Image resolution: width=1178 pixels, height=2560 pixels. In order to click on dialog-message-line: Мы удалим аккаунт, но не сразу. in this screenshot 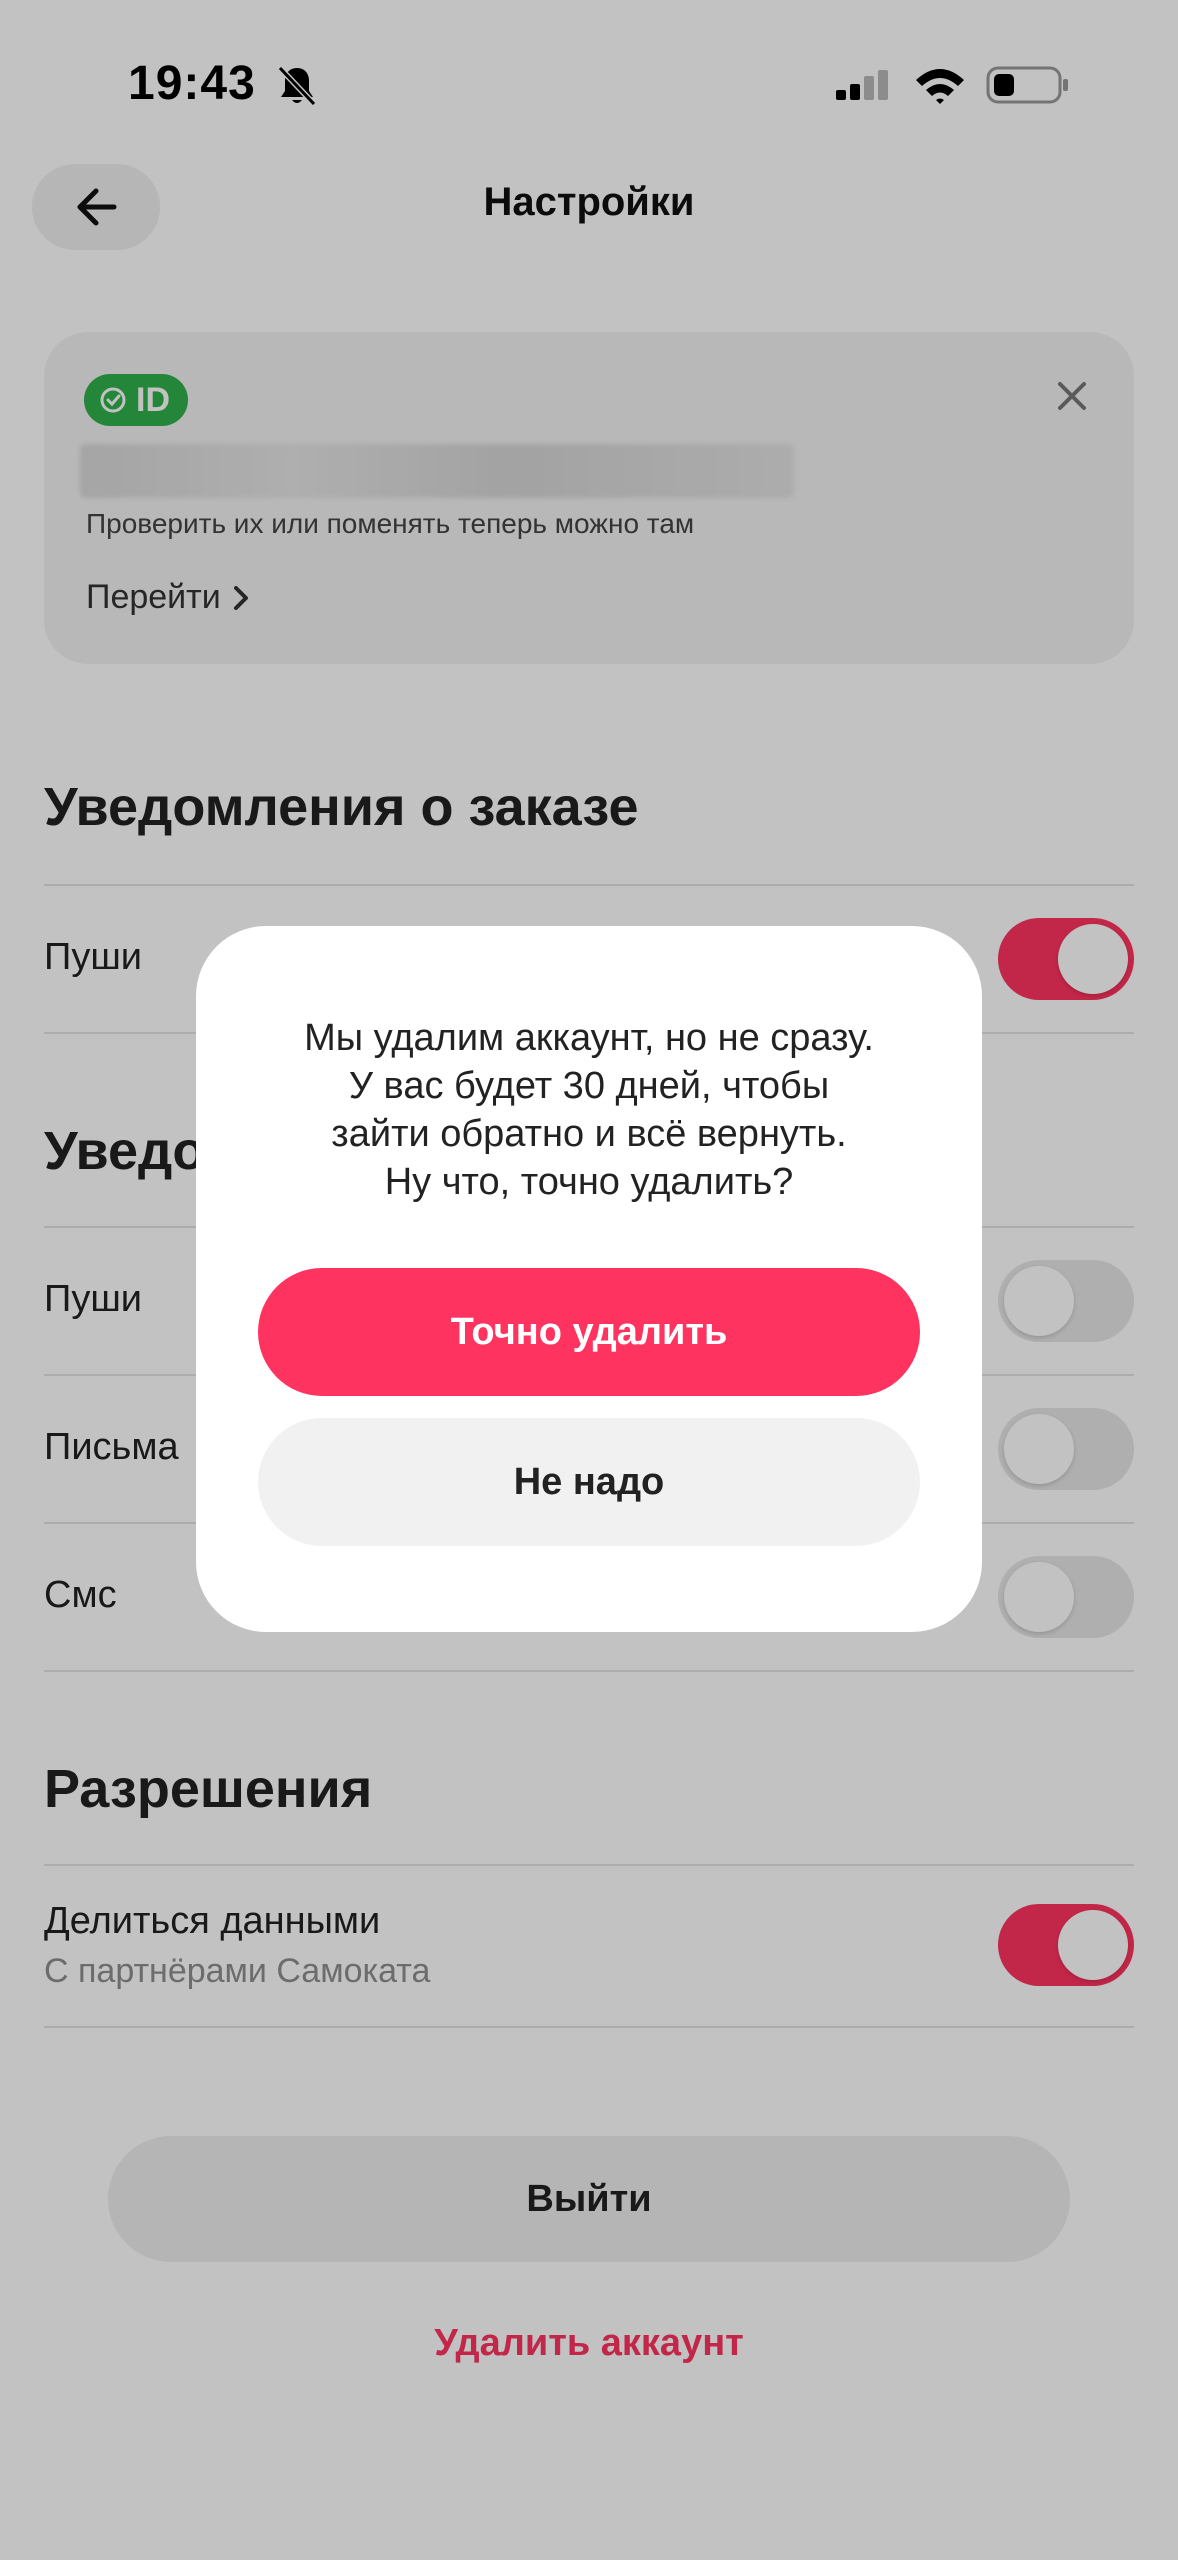, I will do `click(589, 1038)`.